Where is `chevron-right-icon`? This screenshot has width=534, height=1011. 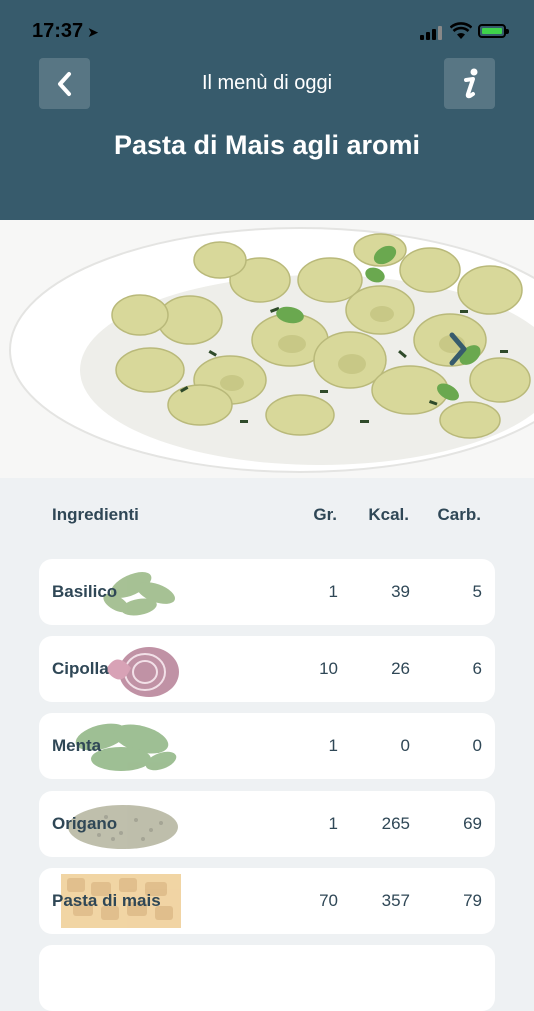 chevron-right-icon is located at coordinates (458, 349).